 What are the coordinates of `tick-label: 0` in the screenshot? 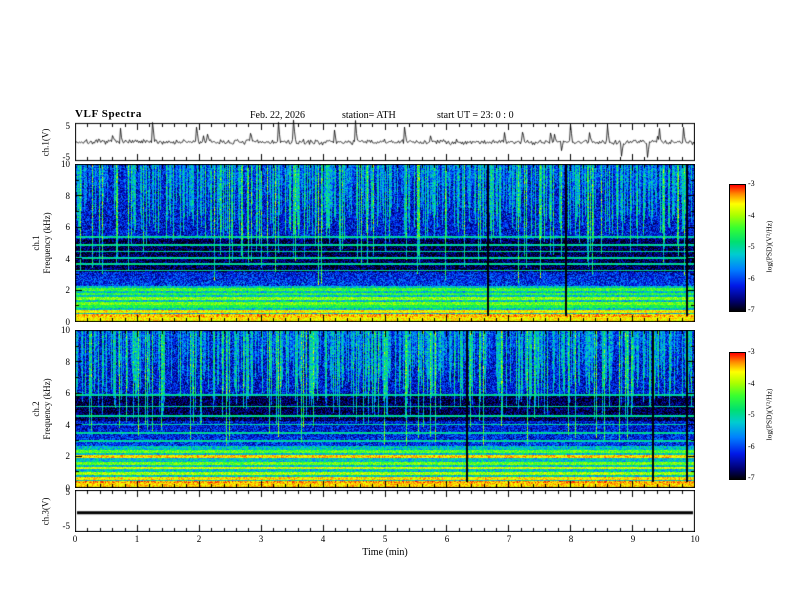 It's located at (75, 539).